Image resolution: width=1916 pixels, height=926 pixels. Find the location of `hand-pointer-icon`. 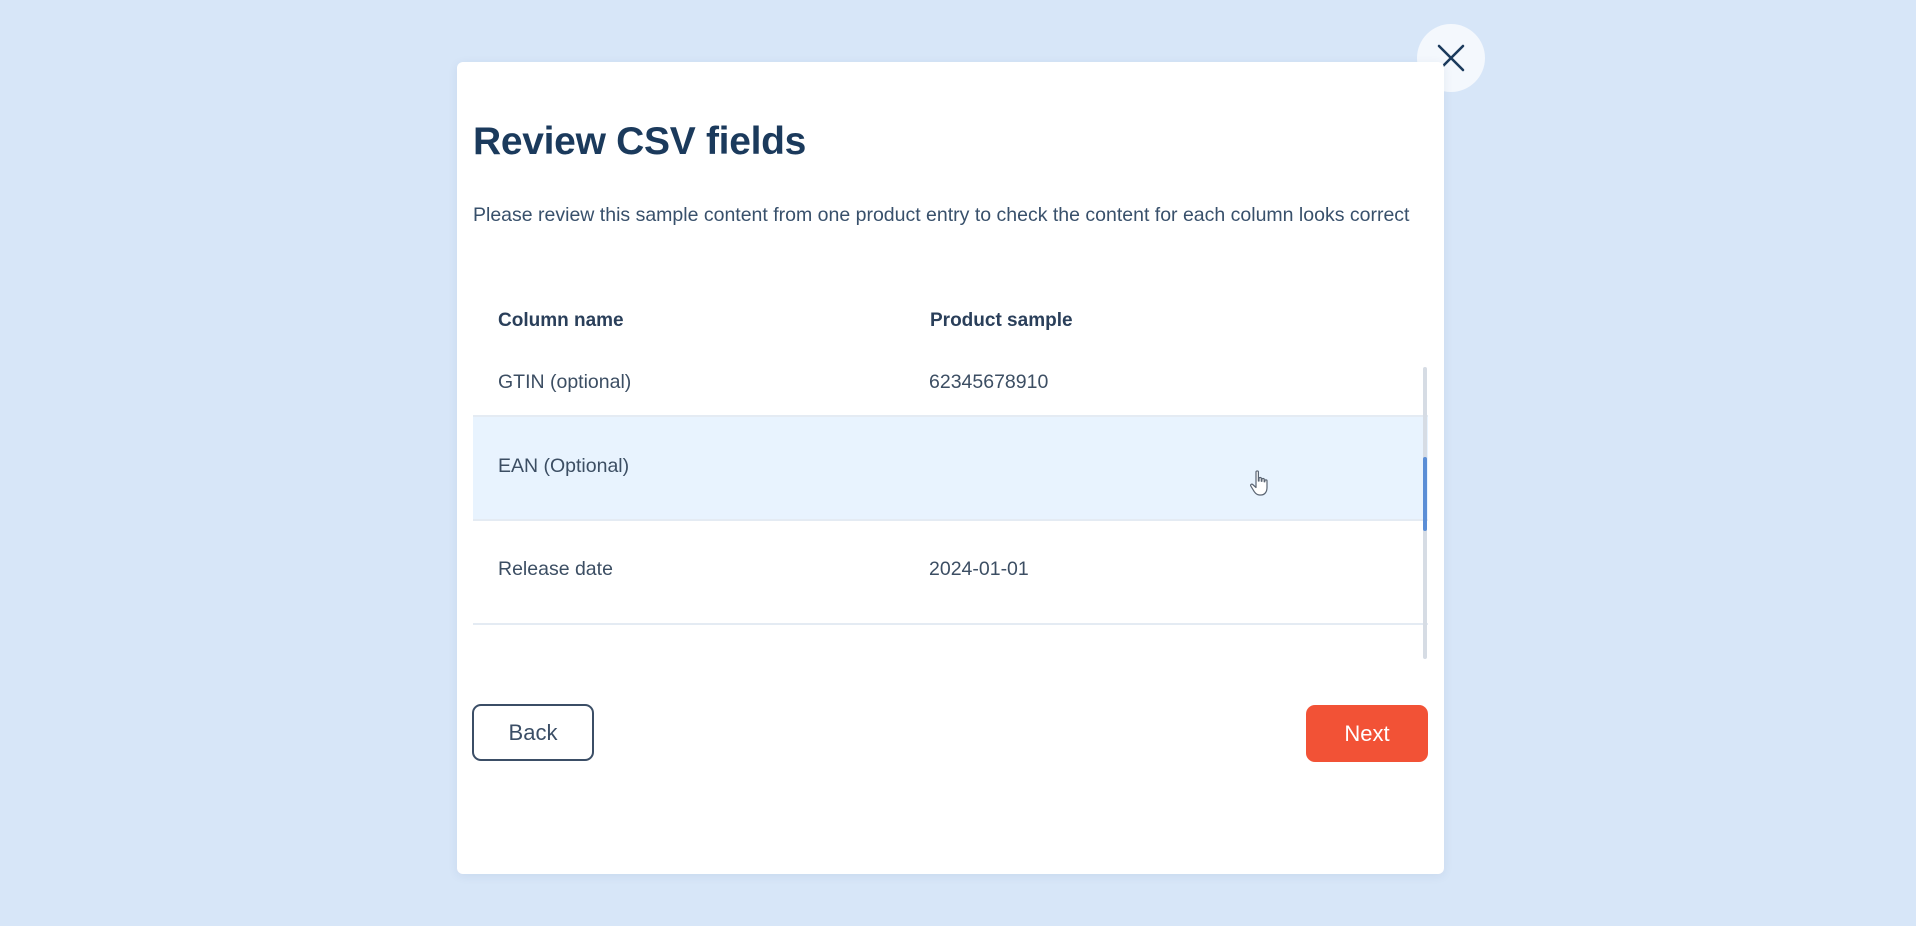

hand-pointer-icon is located at coordinates (1259, 483).